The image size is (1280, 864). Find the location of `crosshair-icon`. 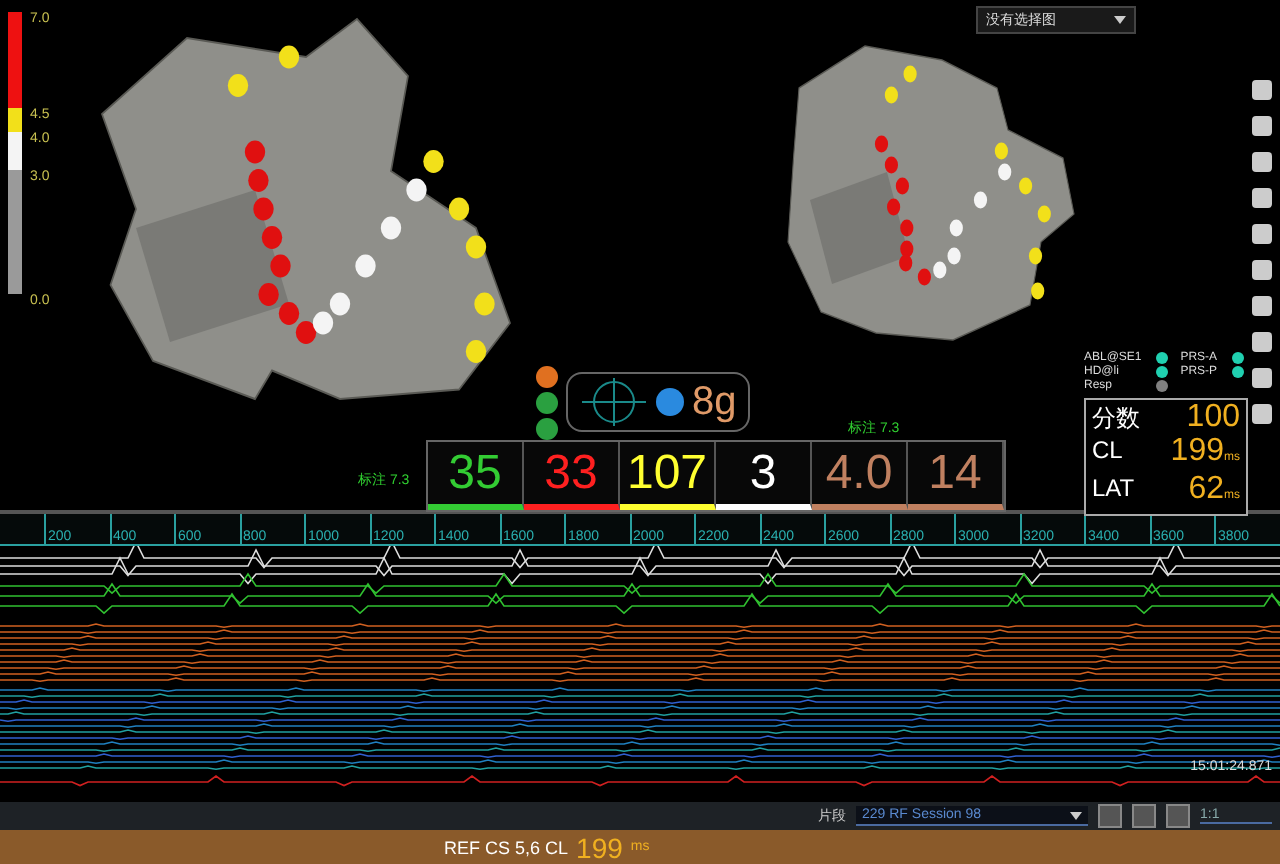

crosshair-icon is located at coordinates (614, 402).